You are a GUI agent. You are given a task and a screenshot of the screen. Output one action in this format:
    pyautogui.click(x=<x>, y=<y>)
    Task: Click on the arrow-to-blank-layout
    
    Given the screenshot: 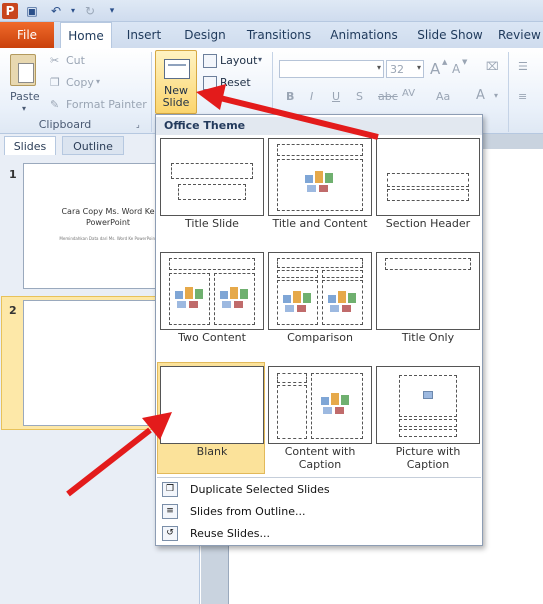 What is the action you would take?
    pyautogui.click(x=119, y=454)
    